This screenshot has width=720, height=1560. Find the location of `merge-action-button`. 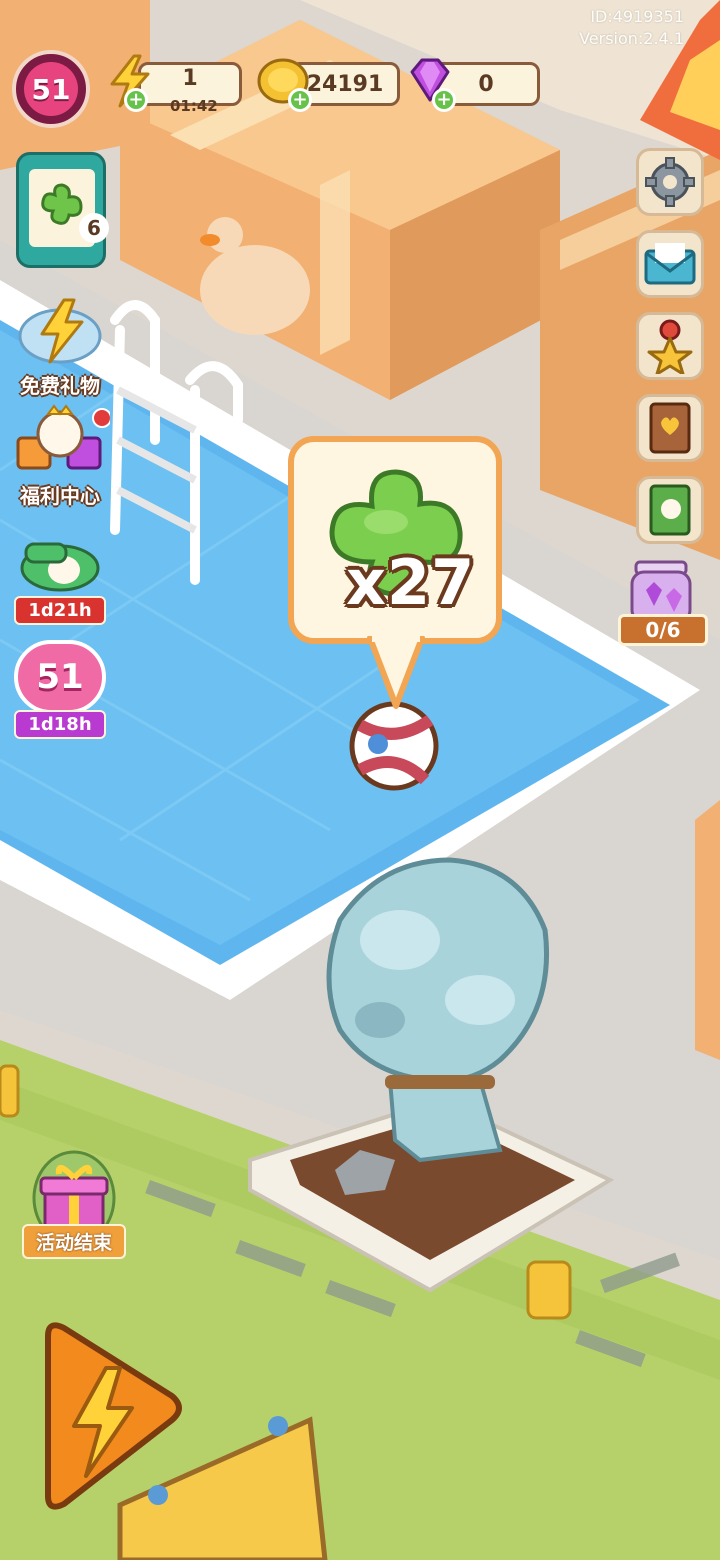

merge-action-button is located at coordinates (108, 1416).